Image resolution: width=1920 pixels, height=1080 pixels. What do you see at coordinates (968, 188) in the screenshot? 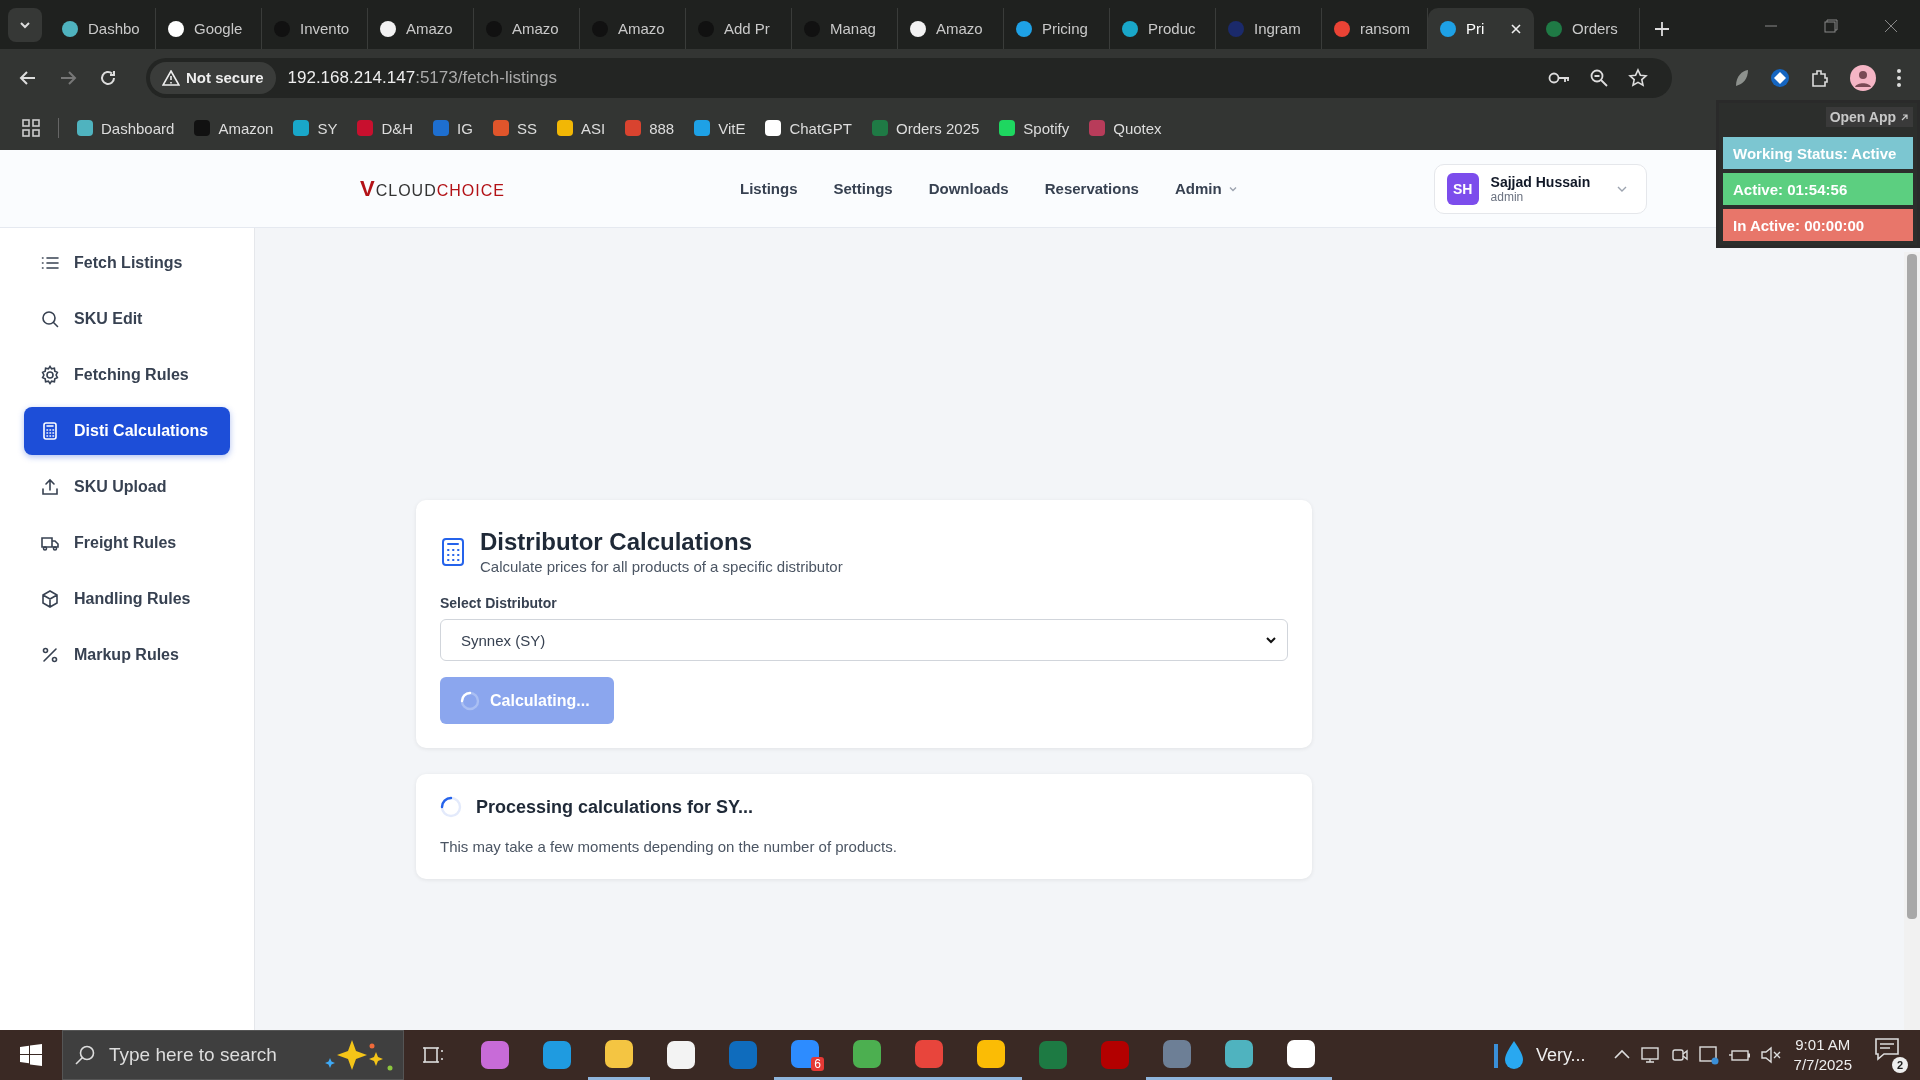
I see `nav-link: Downloads` at bounding box center [968, 188].